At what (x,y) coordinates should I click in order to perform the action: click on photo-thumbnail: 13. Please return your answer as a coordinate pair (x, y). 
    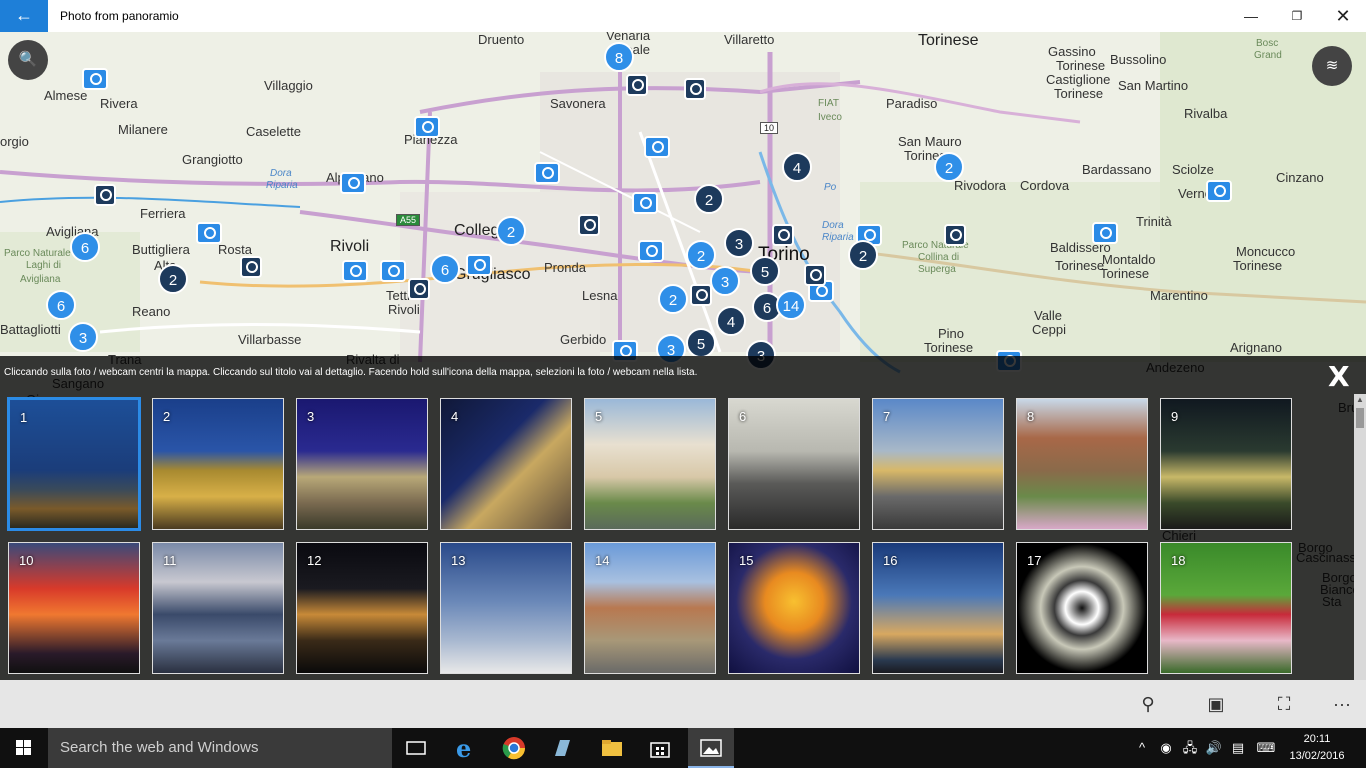
    Looking at the image, I should click on (506, 608).